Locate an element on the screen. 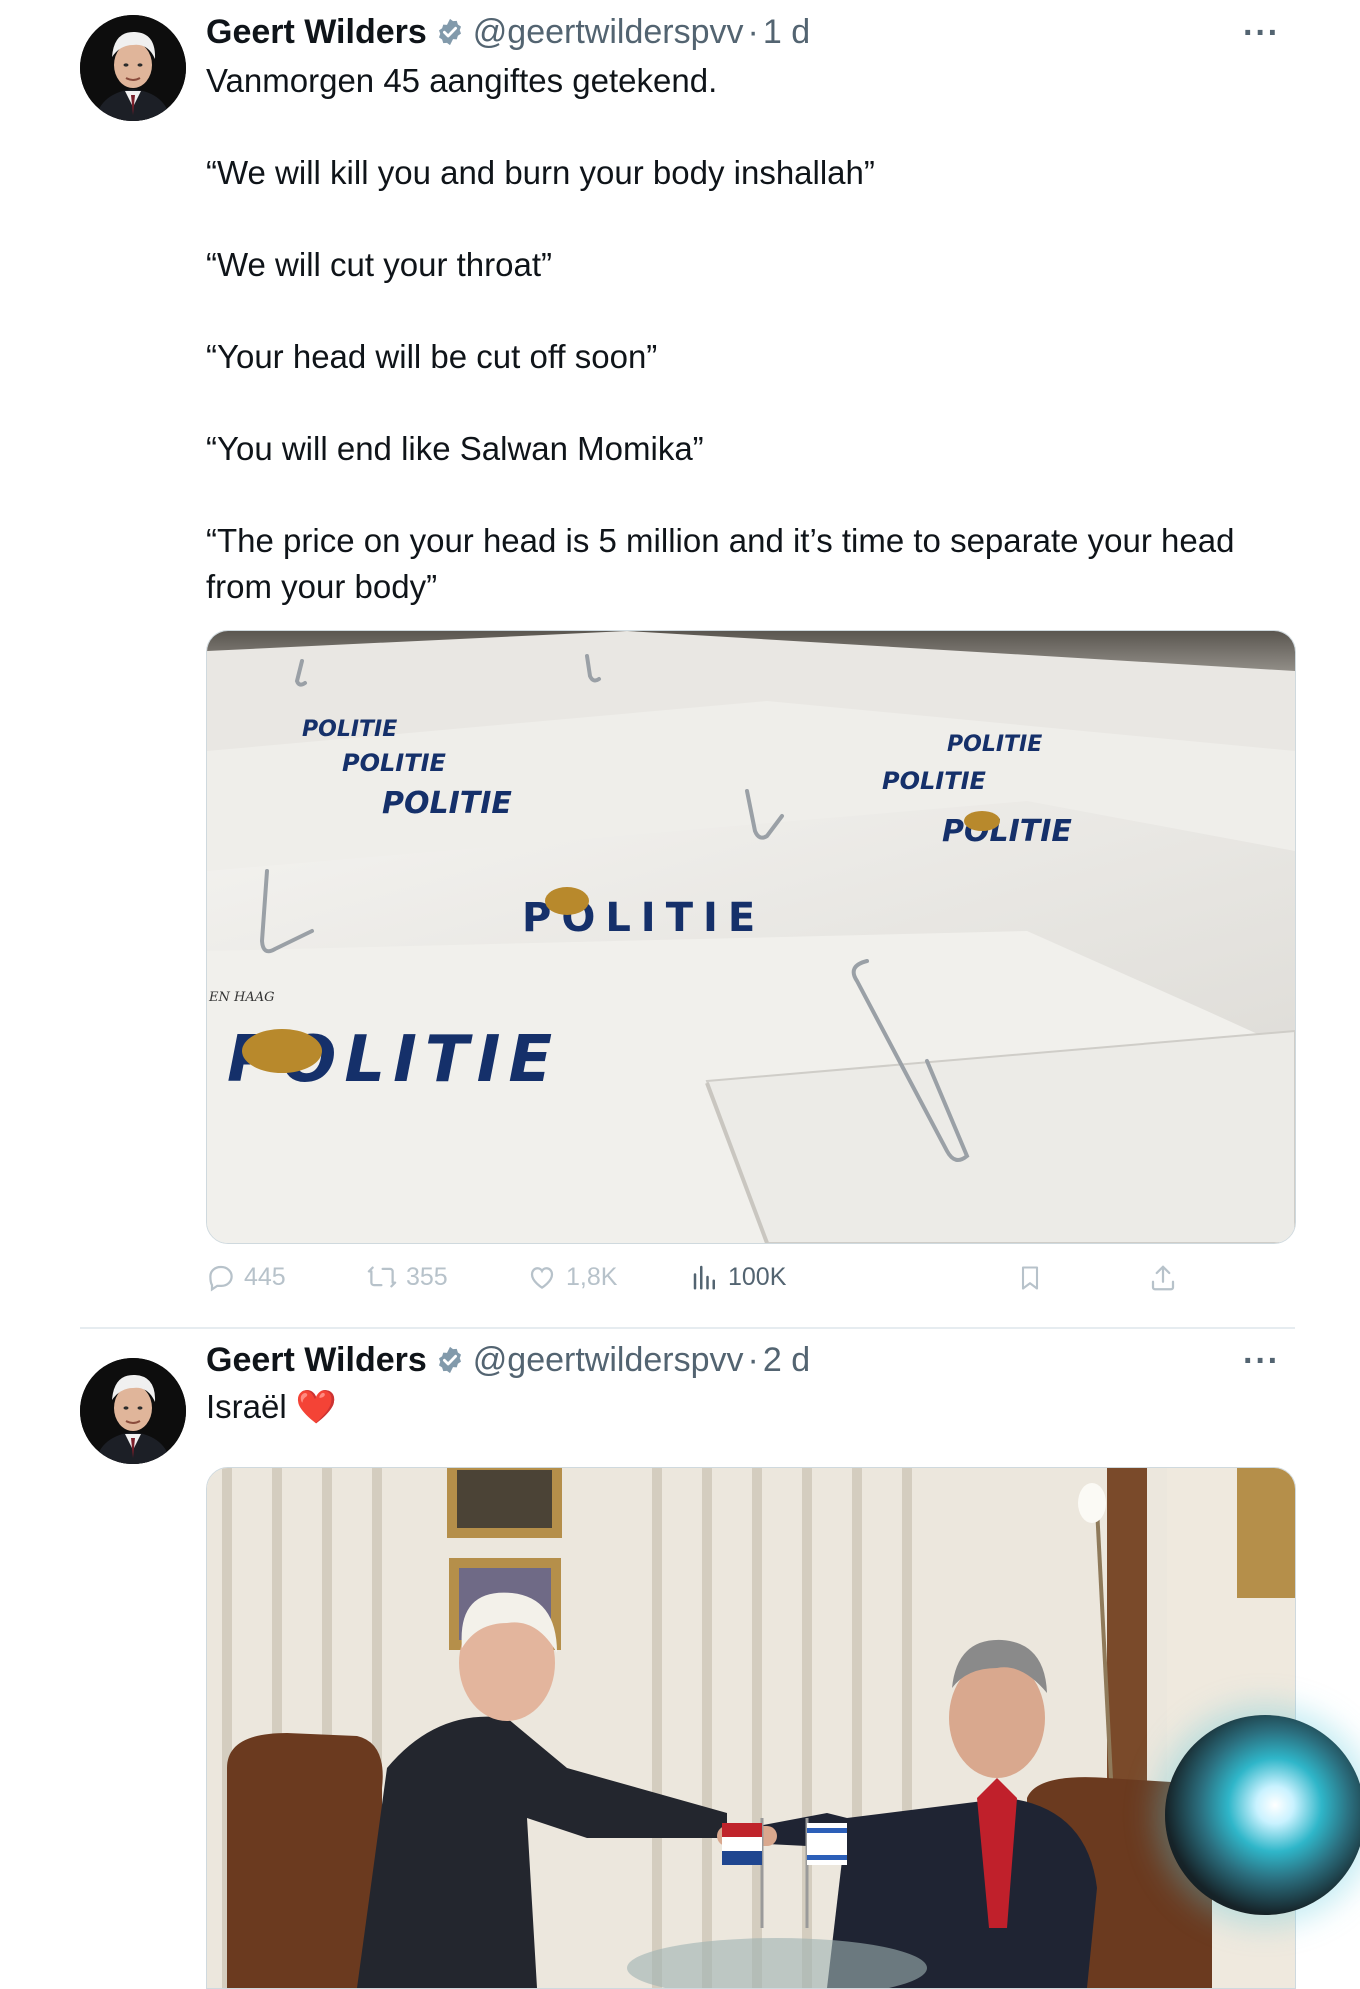  tweet-header: Geert Wilders @geertwilderspvv · 2 d is located at coordinates (508, 1360).